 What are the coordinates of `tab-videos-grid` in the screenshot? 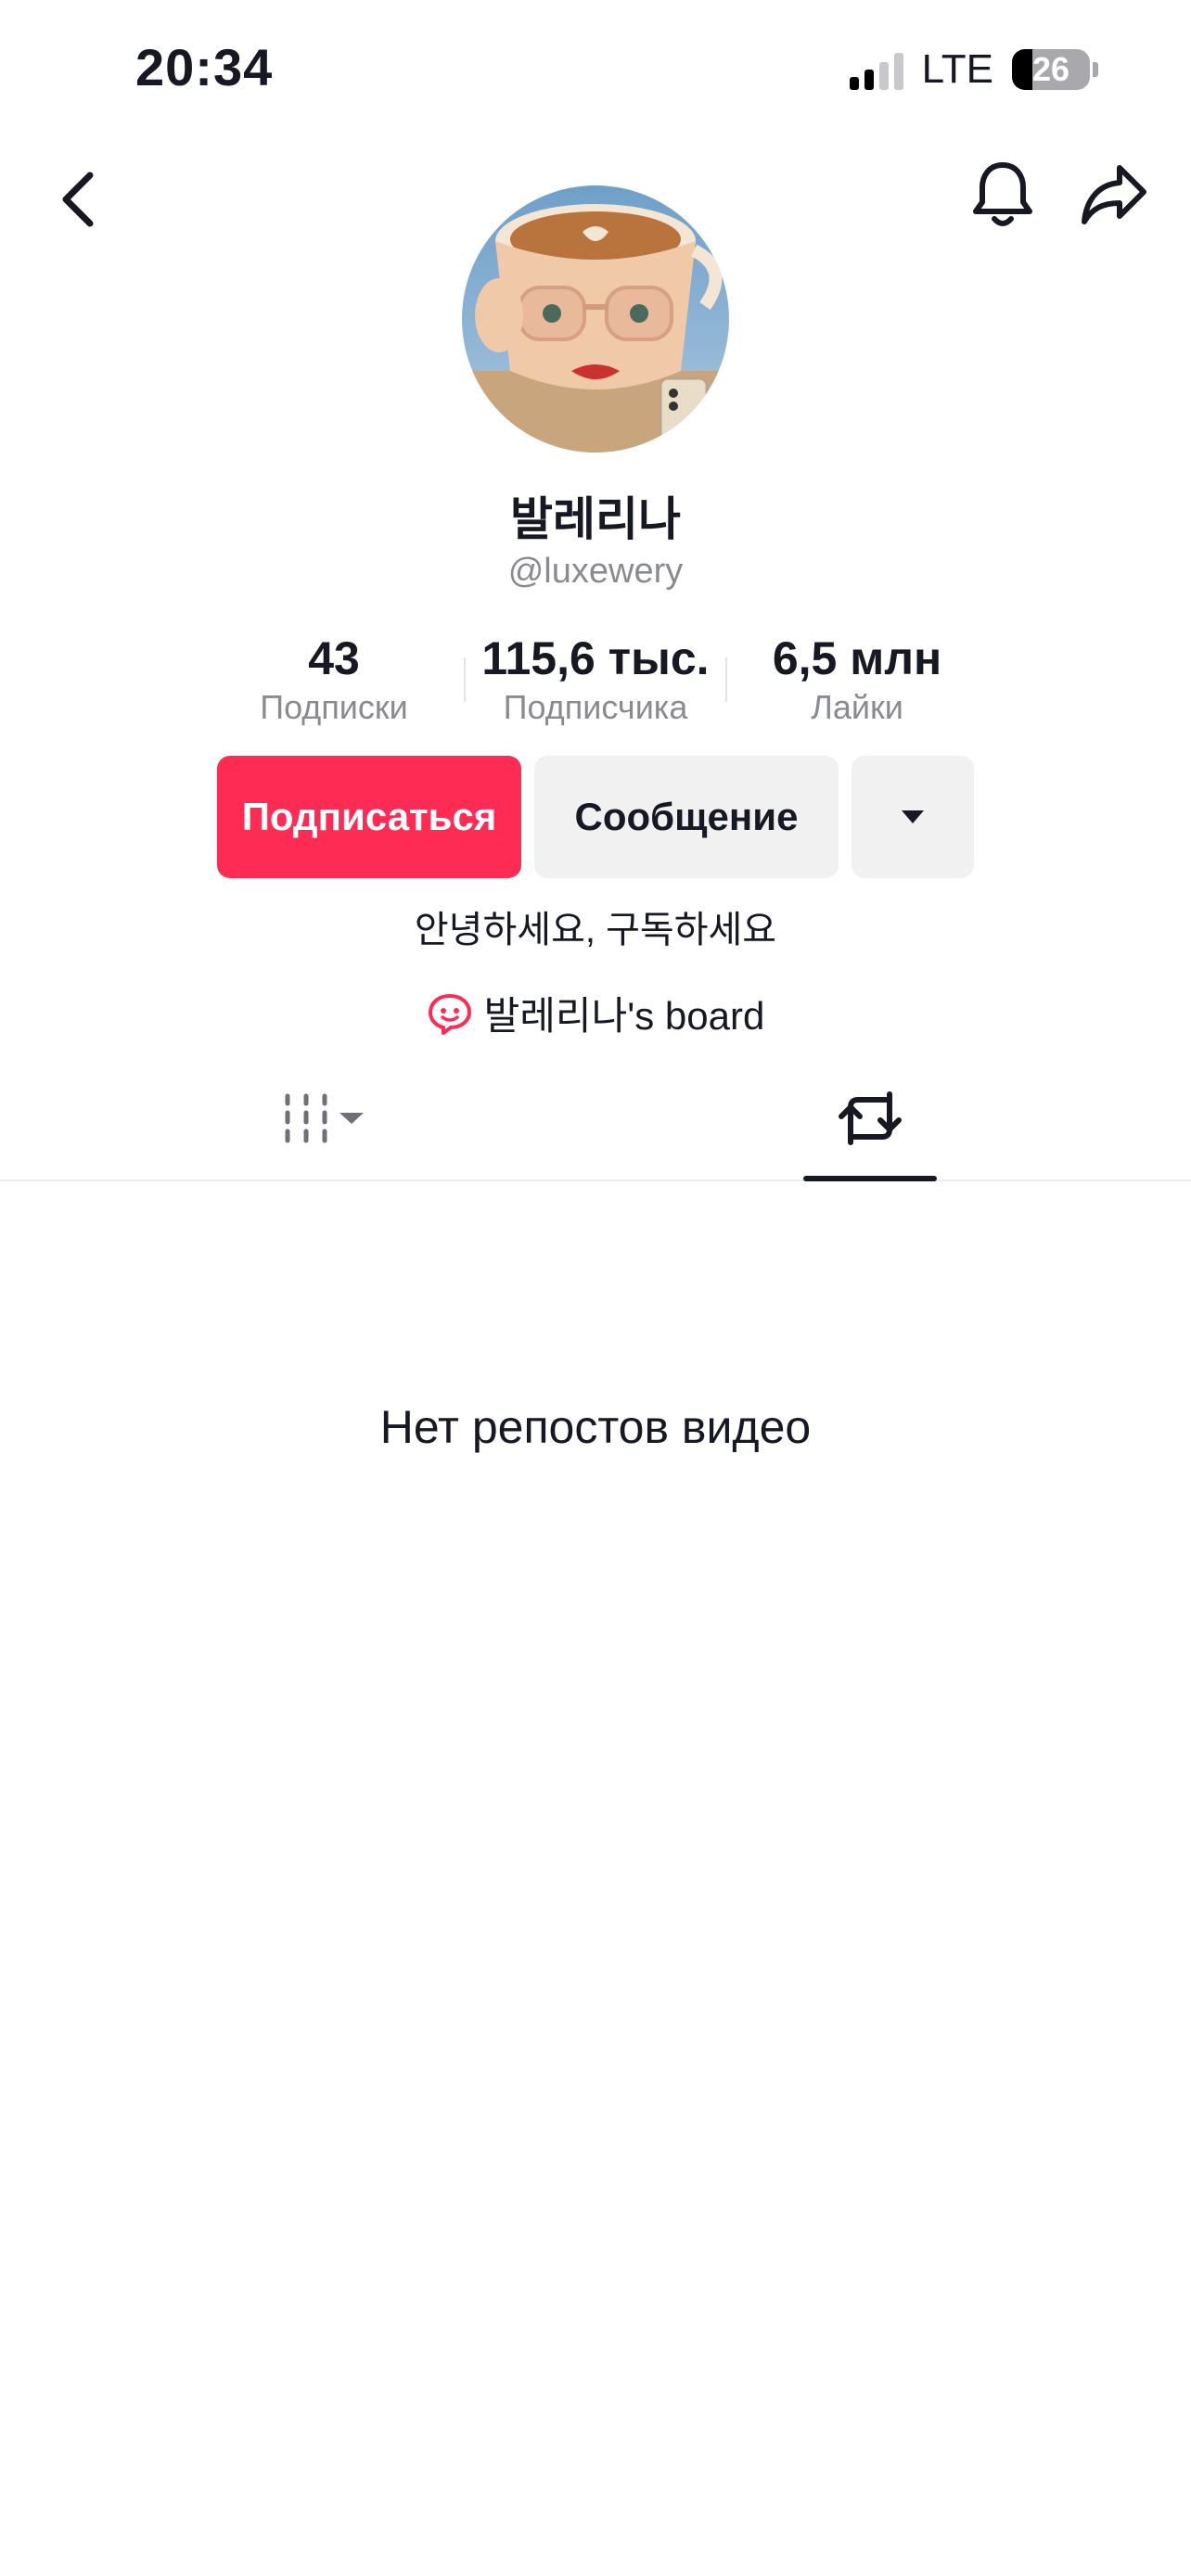 It's located at (325, 1118).